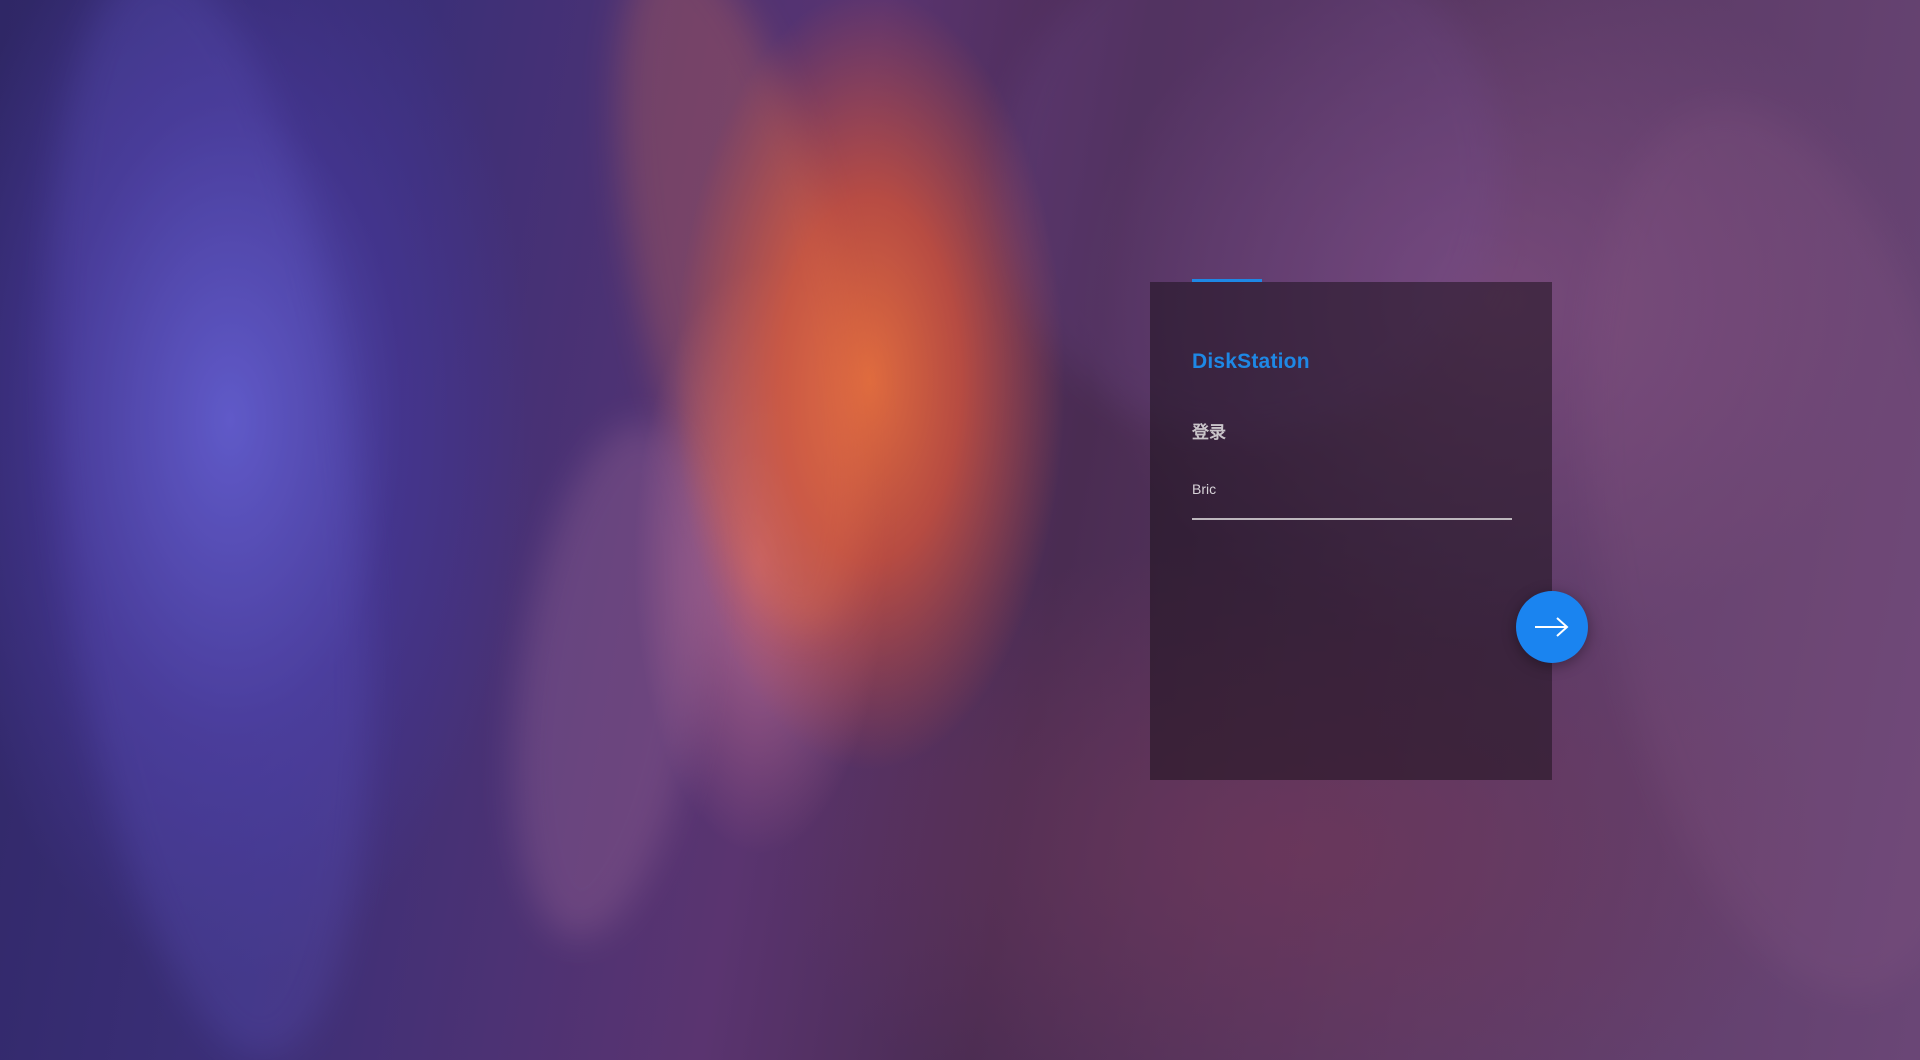 This screenshot has height=1060, width=1920. I want to click on arrow-right-icon, so click(1552, 627).